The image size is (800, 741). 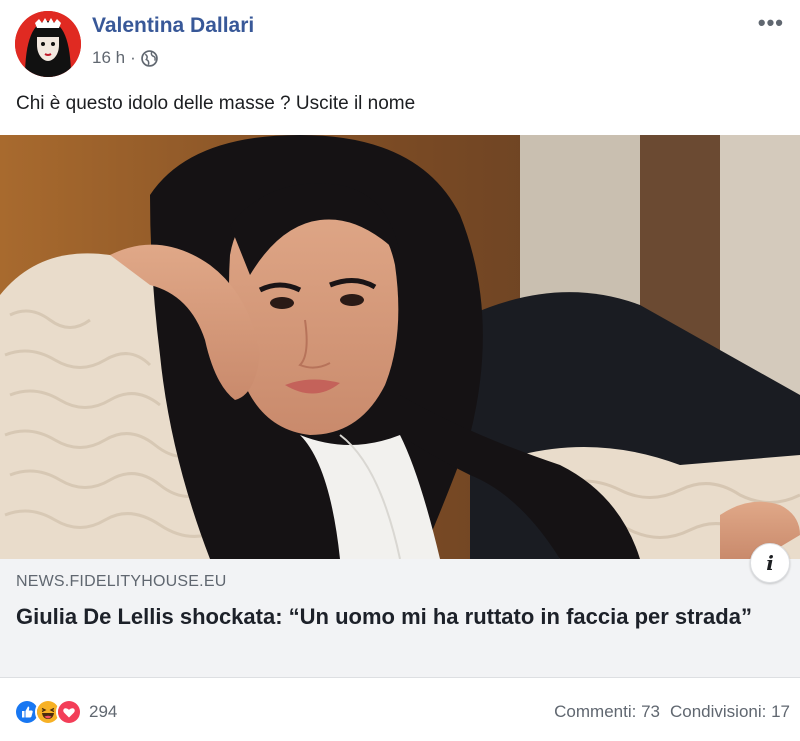 What do you see at coordinates (69, 712) in the screenshot?
I see `love-icon` at bounding box center [69, 712].